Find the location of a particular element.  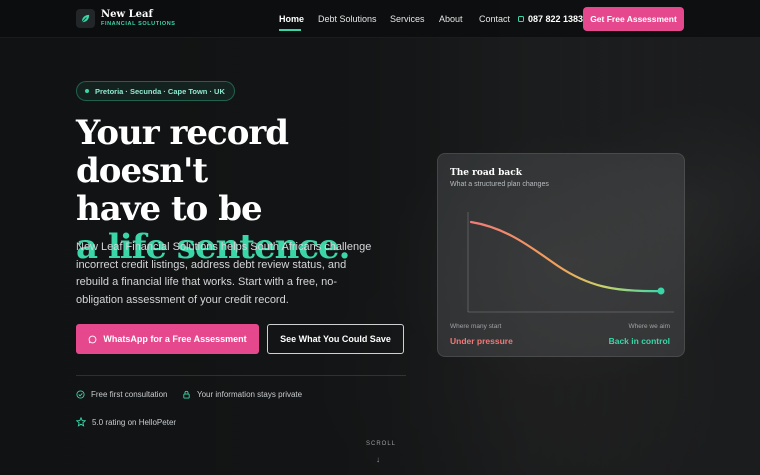

whatsapp-button-label: WhatsApp for a Free Assessment is located at coordinates (175, 339).